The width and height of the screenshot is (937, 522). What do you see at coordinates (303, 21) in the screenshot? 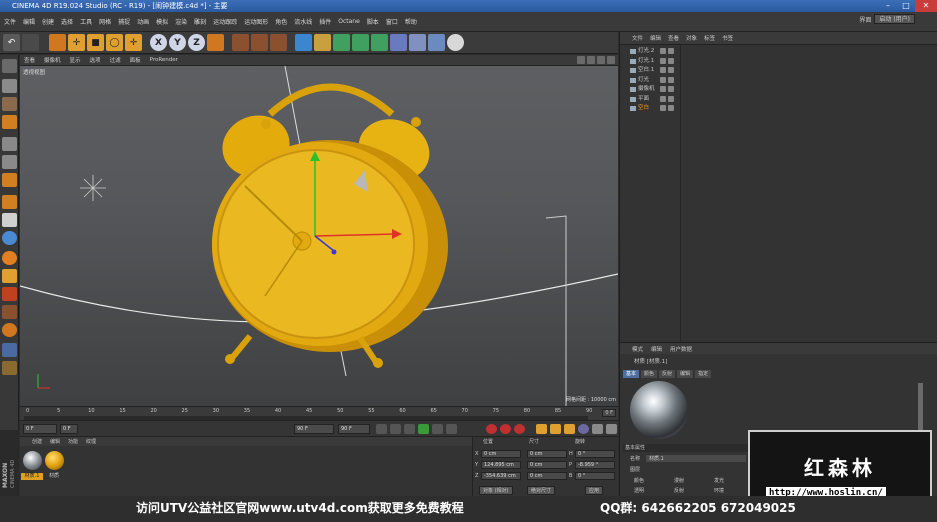
I see `menu-item: 流水线` at bounding box center [303, 21].